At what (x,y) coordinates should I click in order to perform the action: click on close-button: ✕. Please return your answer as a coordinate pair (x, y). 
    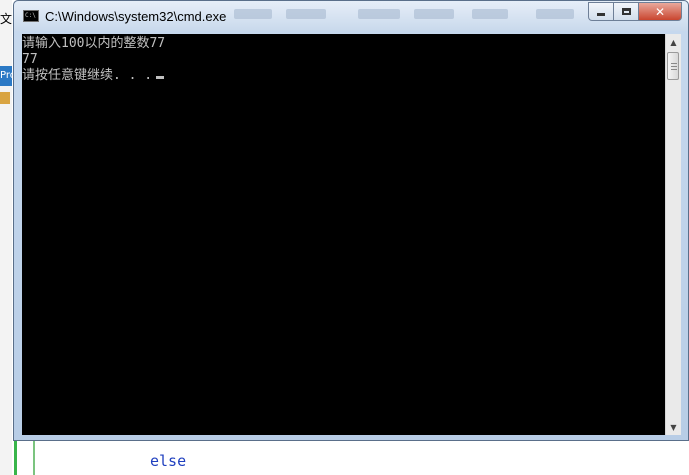
    Looking at the image, I should click on (660, 11).